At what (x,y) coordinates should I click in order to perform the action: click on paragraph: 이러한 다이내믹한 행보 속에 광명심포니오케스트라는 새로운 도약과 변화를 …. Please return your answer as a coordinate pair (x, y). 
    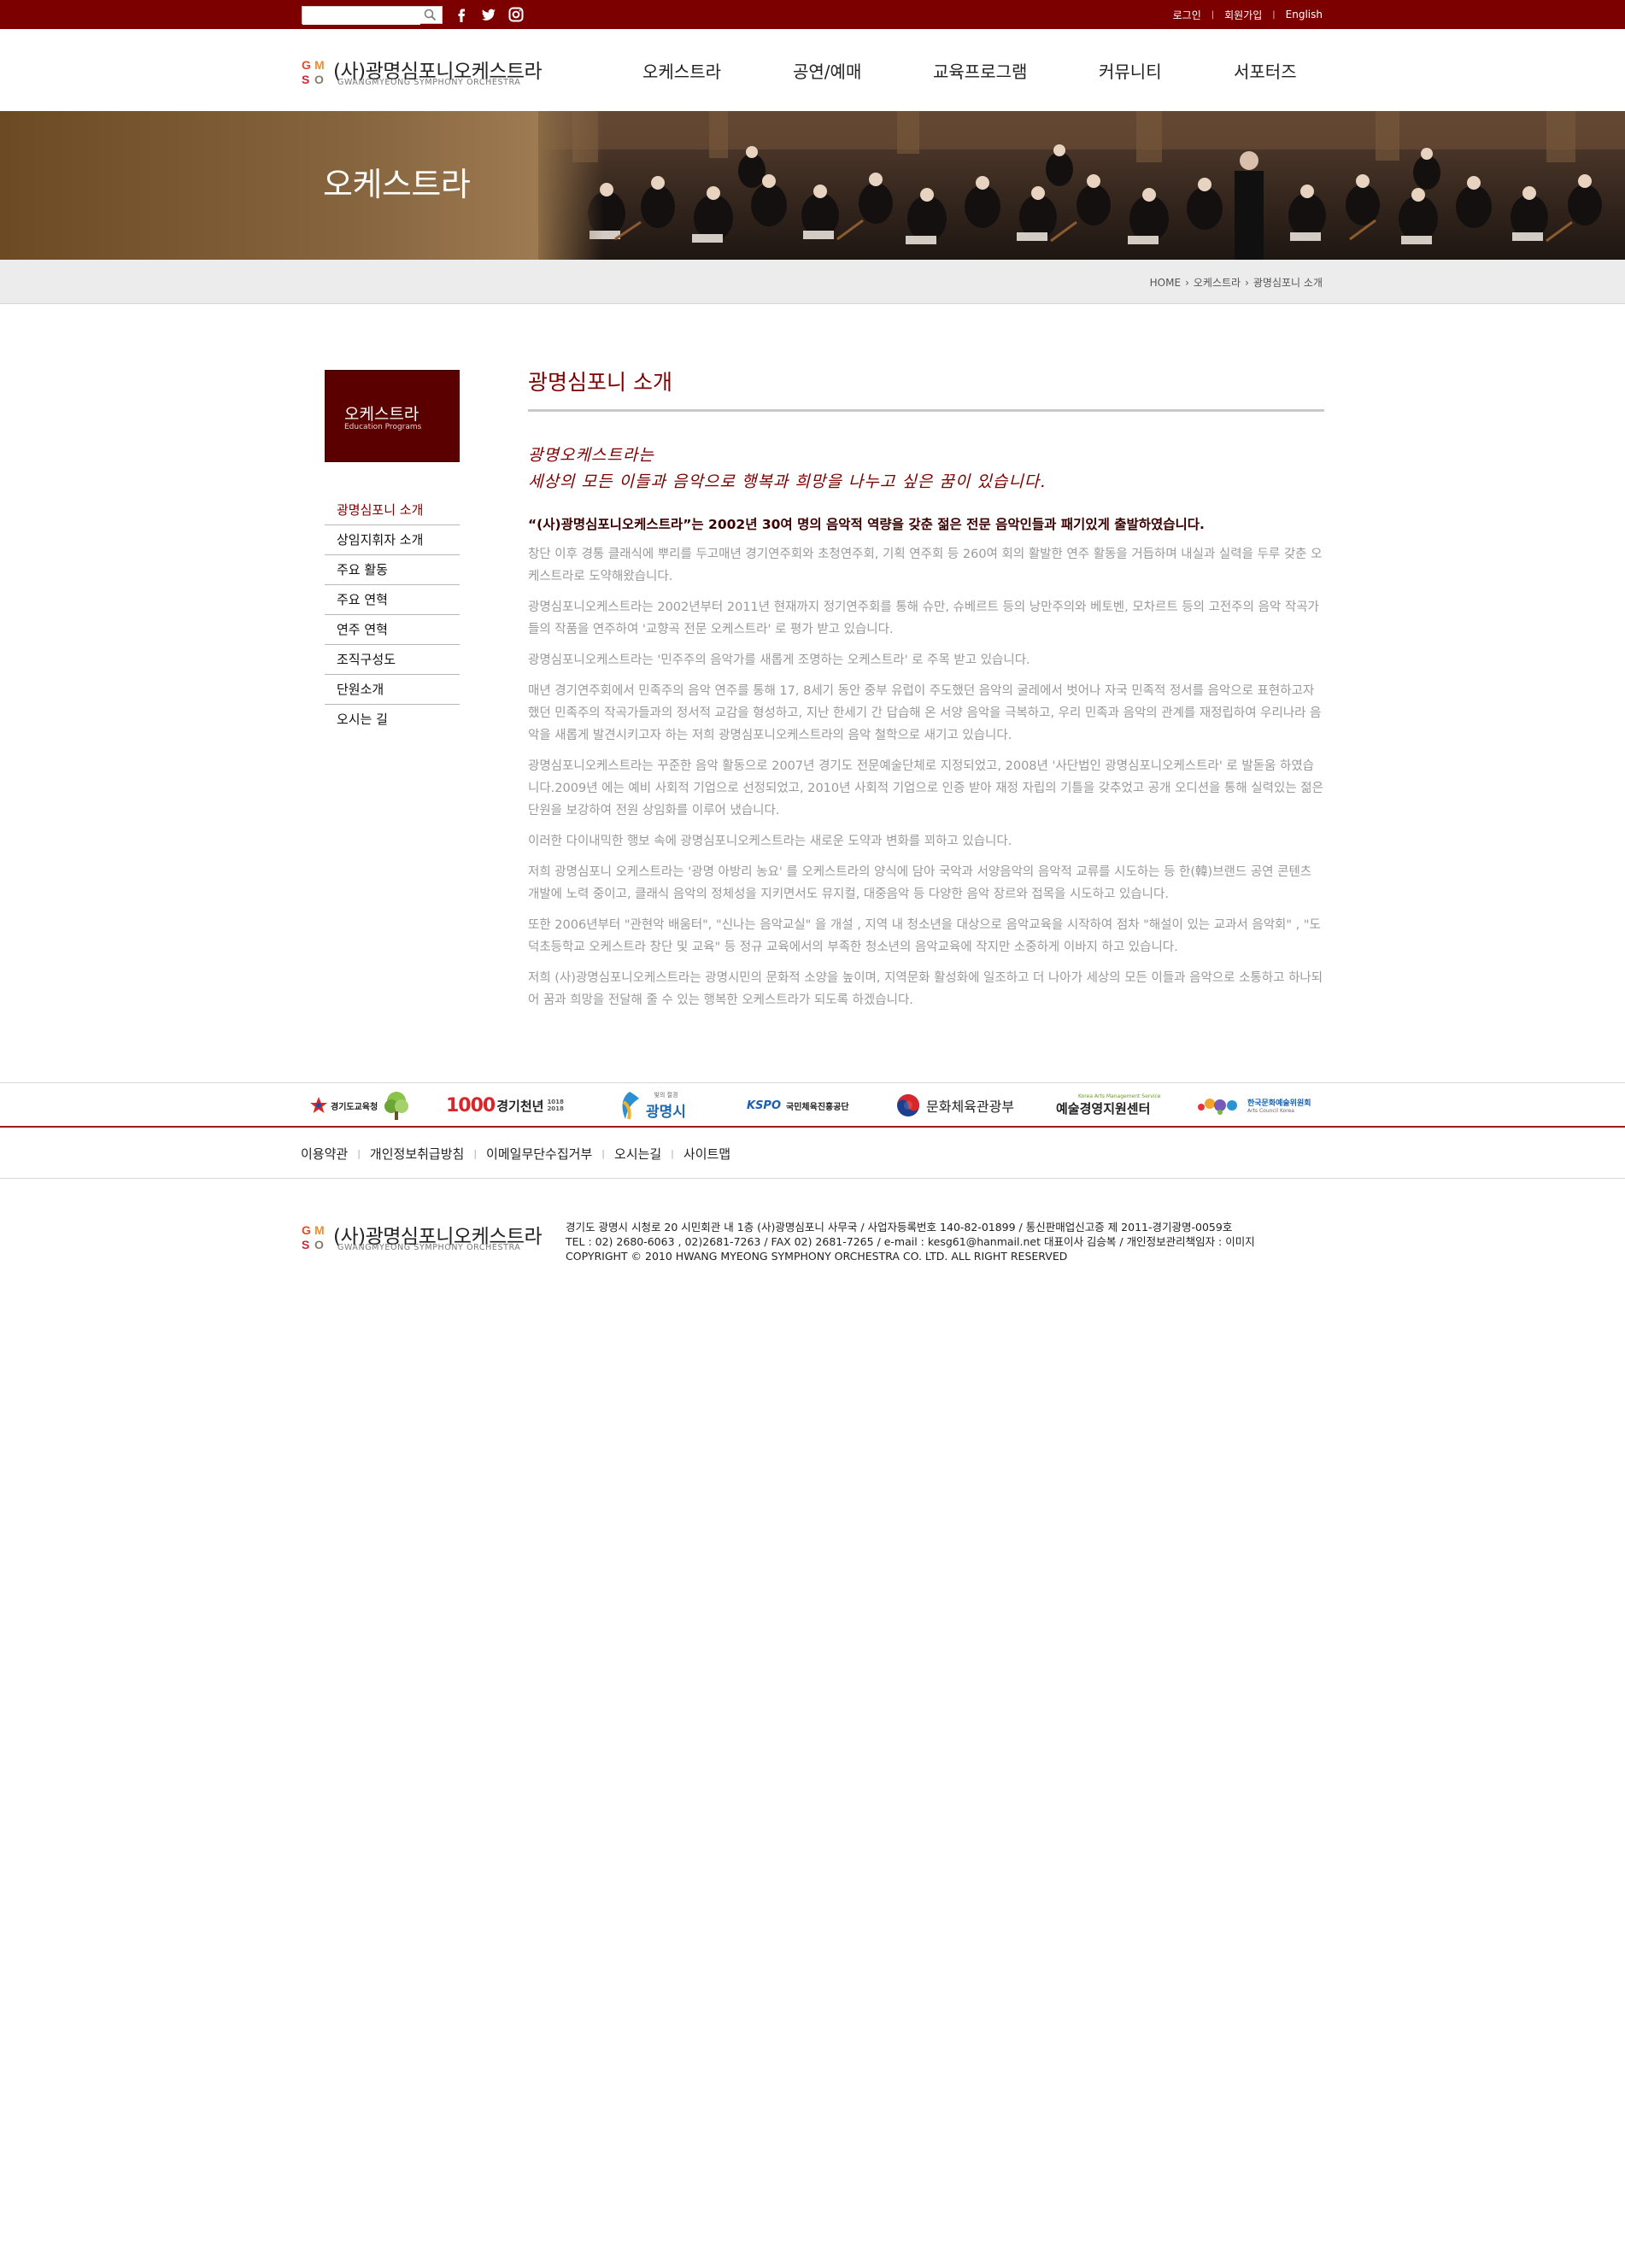
    Looking at the image, I should click on (770, 841).